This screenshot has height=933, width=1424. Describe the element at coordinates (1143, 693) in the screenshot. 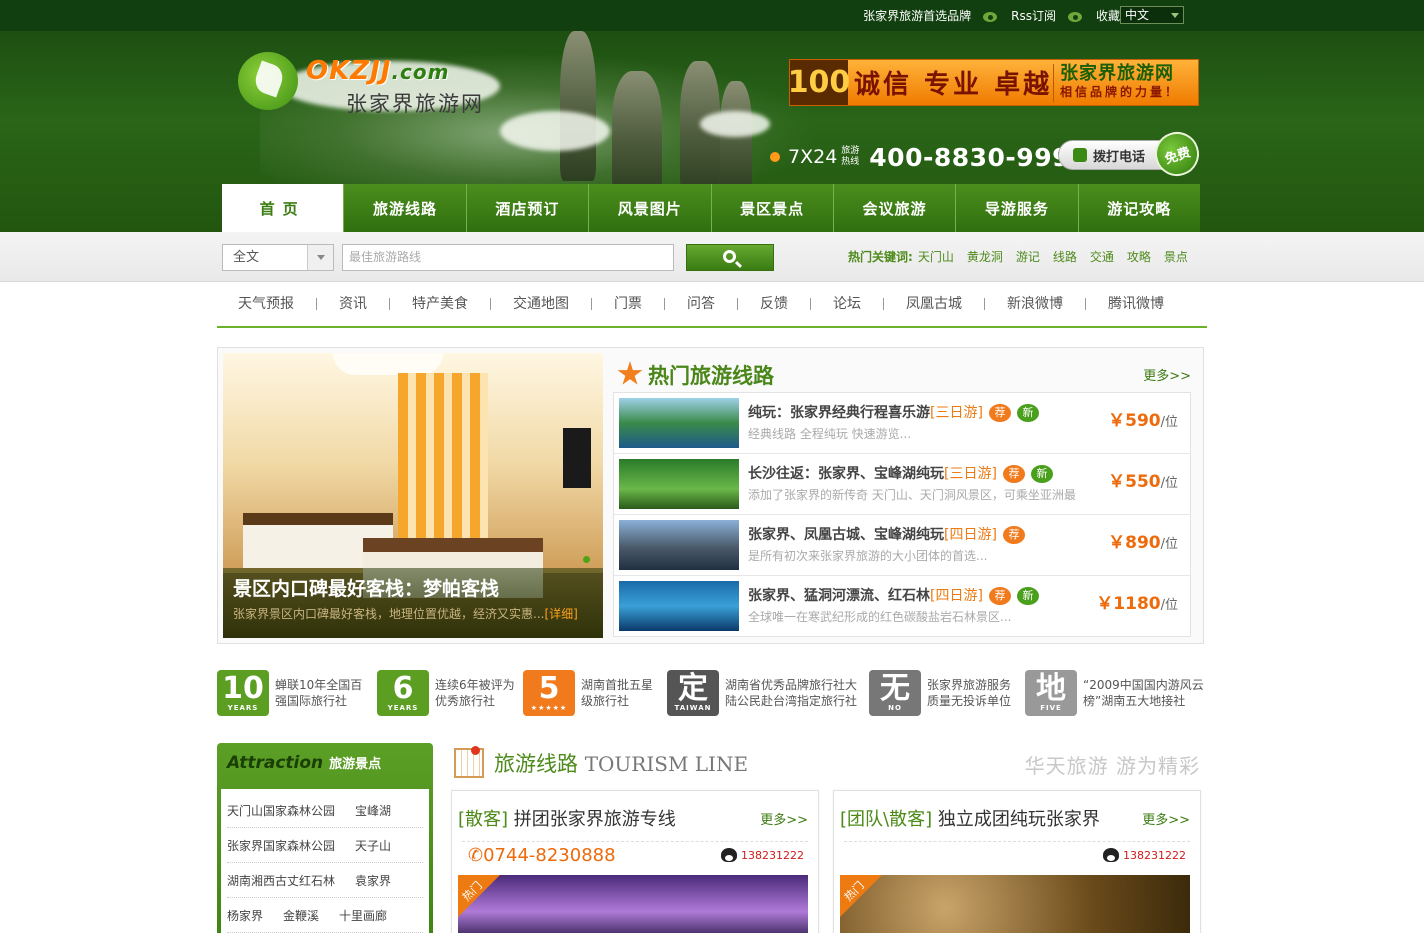

I see `honor-text: “2009中国国内游风云 榜”湖南五大地接社` at that location.